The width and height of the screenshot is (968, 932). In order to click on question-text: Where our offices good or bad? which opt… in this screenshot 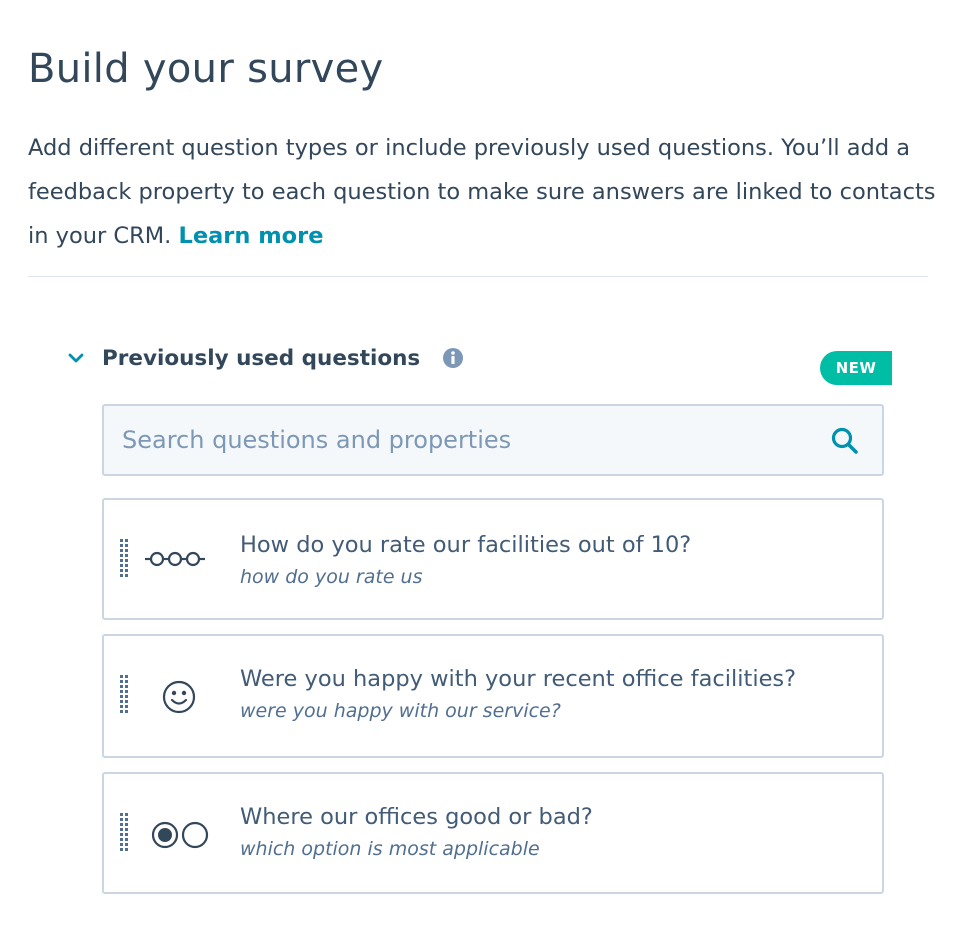, I will do `click(416, 832)`.